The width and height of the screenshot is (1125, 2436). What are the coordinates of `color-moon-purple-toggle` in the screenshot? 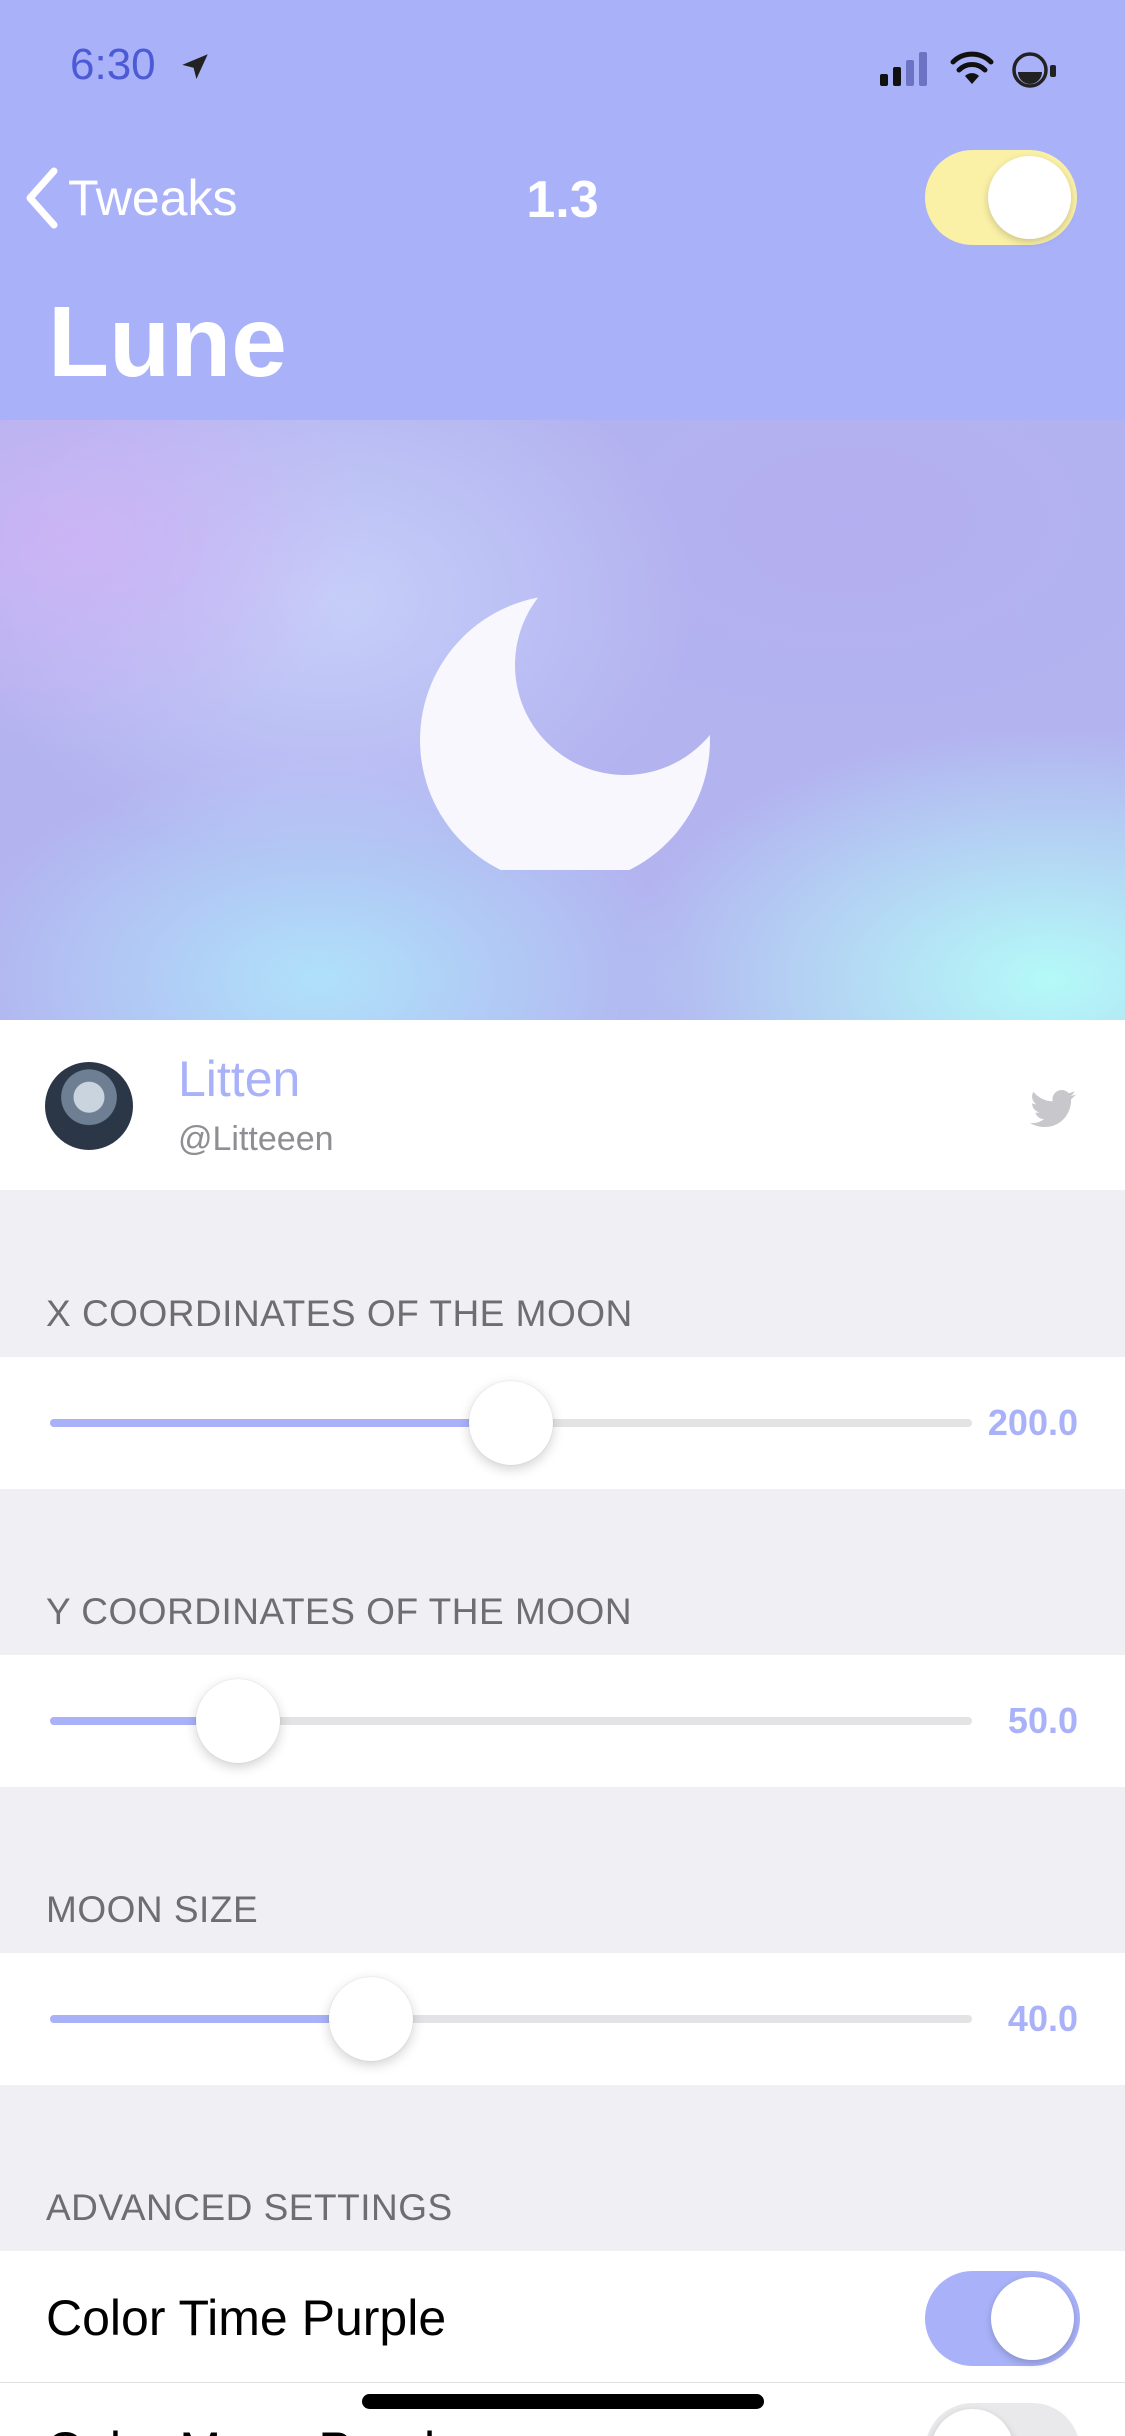 It's located at (1002, 2419).